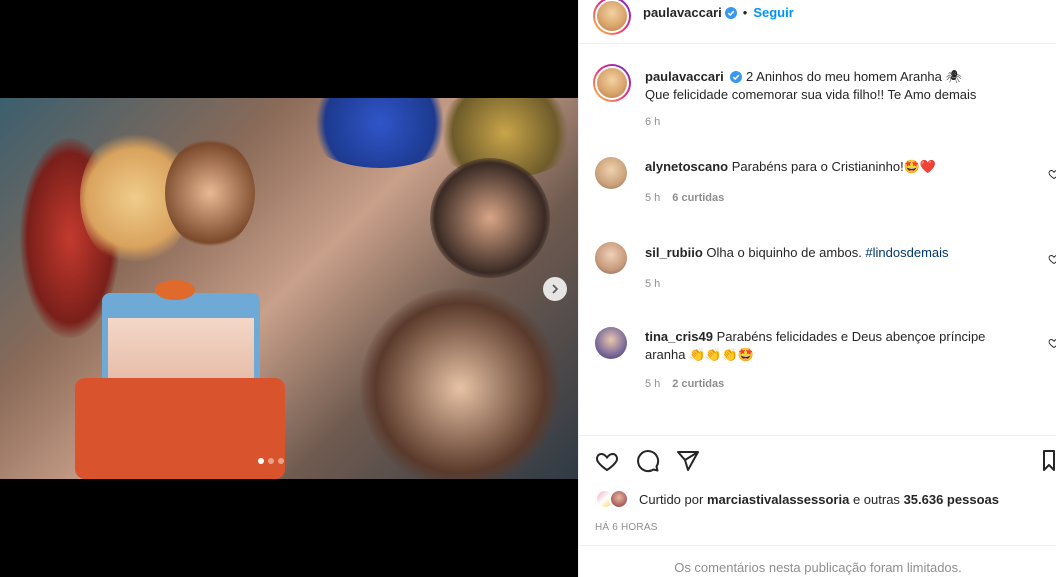  I want to click on carousel-indicator, so click(271, 461).